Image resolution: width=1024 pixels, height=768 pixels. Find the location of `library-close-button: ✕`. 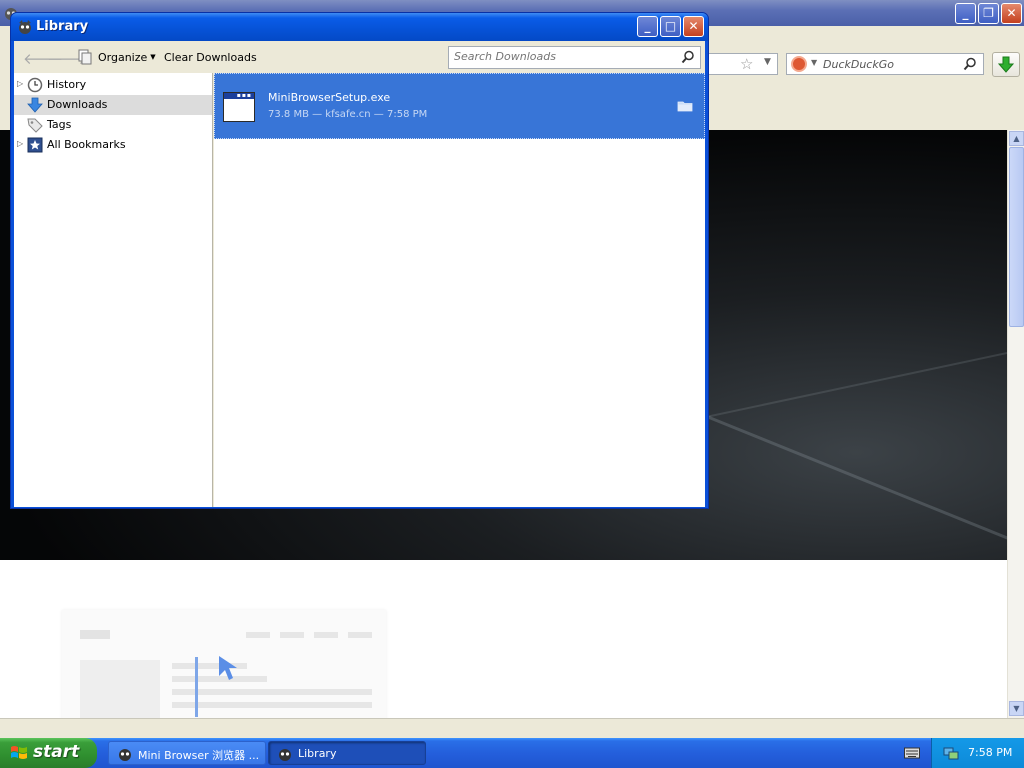

library-close-button: ✕ is located at coordinates (693, 26).